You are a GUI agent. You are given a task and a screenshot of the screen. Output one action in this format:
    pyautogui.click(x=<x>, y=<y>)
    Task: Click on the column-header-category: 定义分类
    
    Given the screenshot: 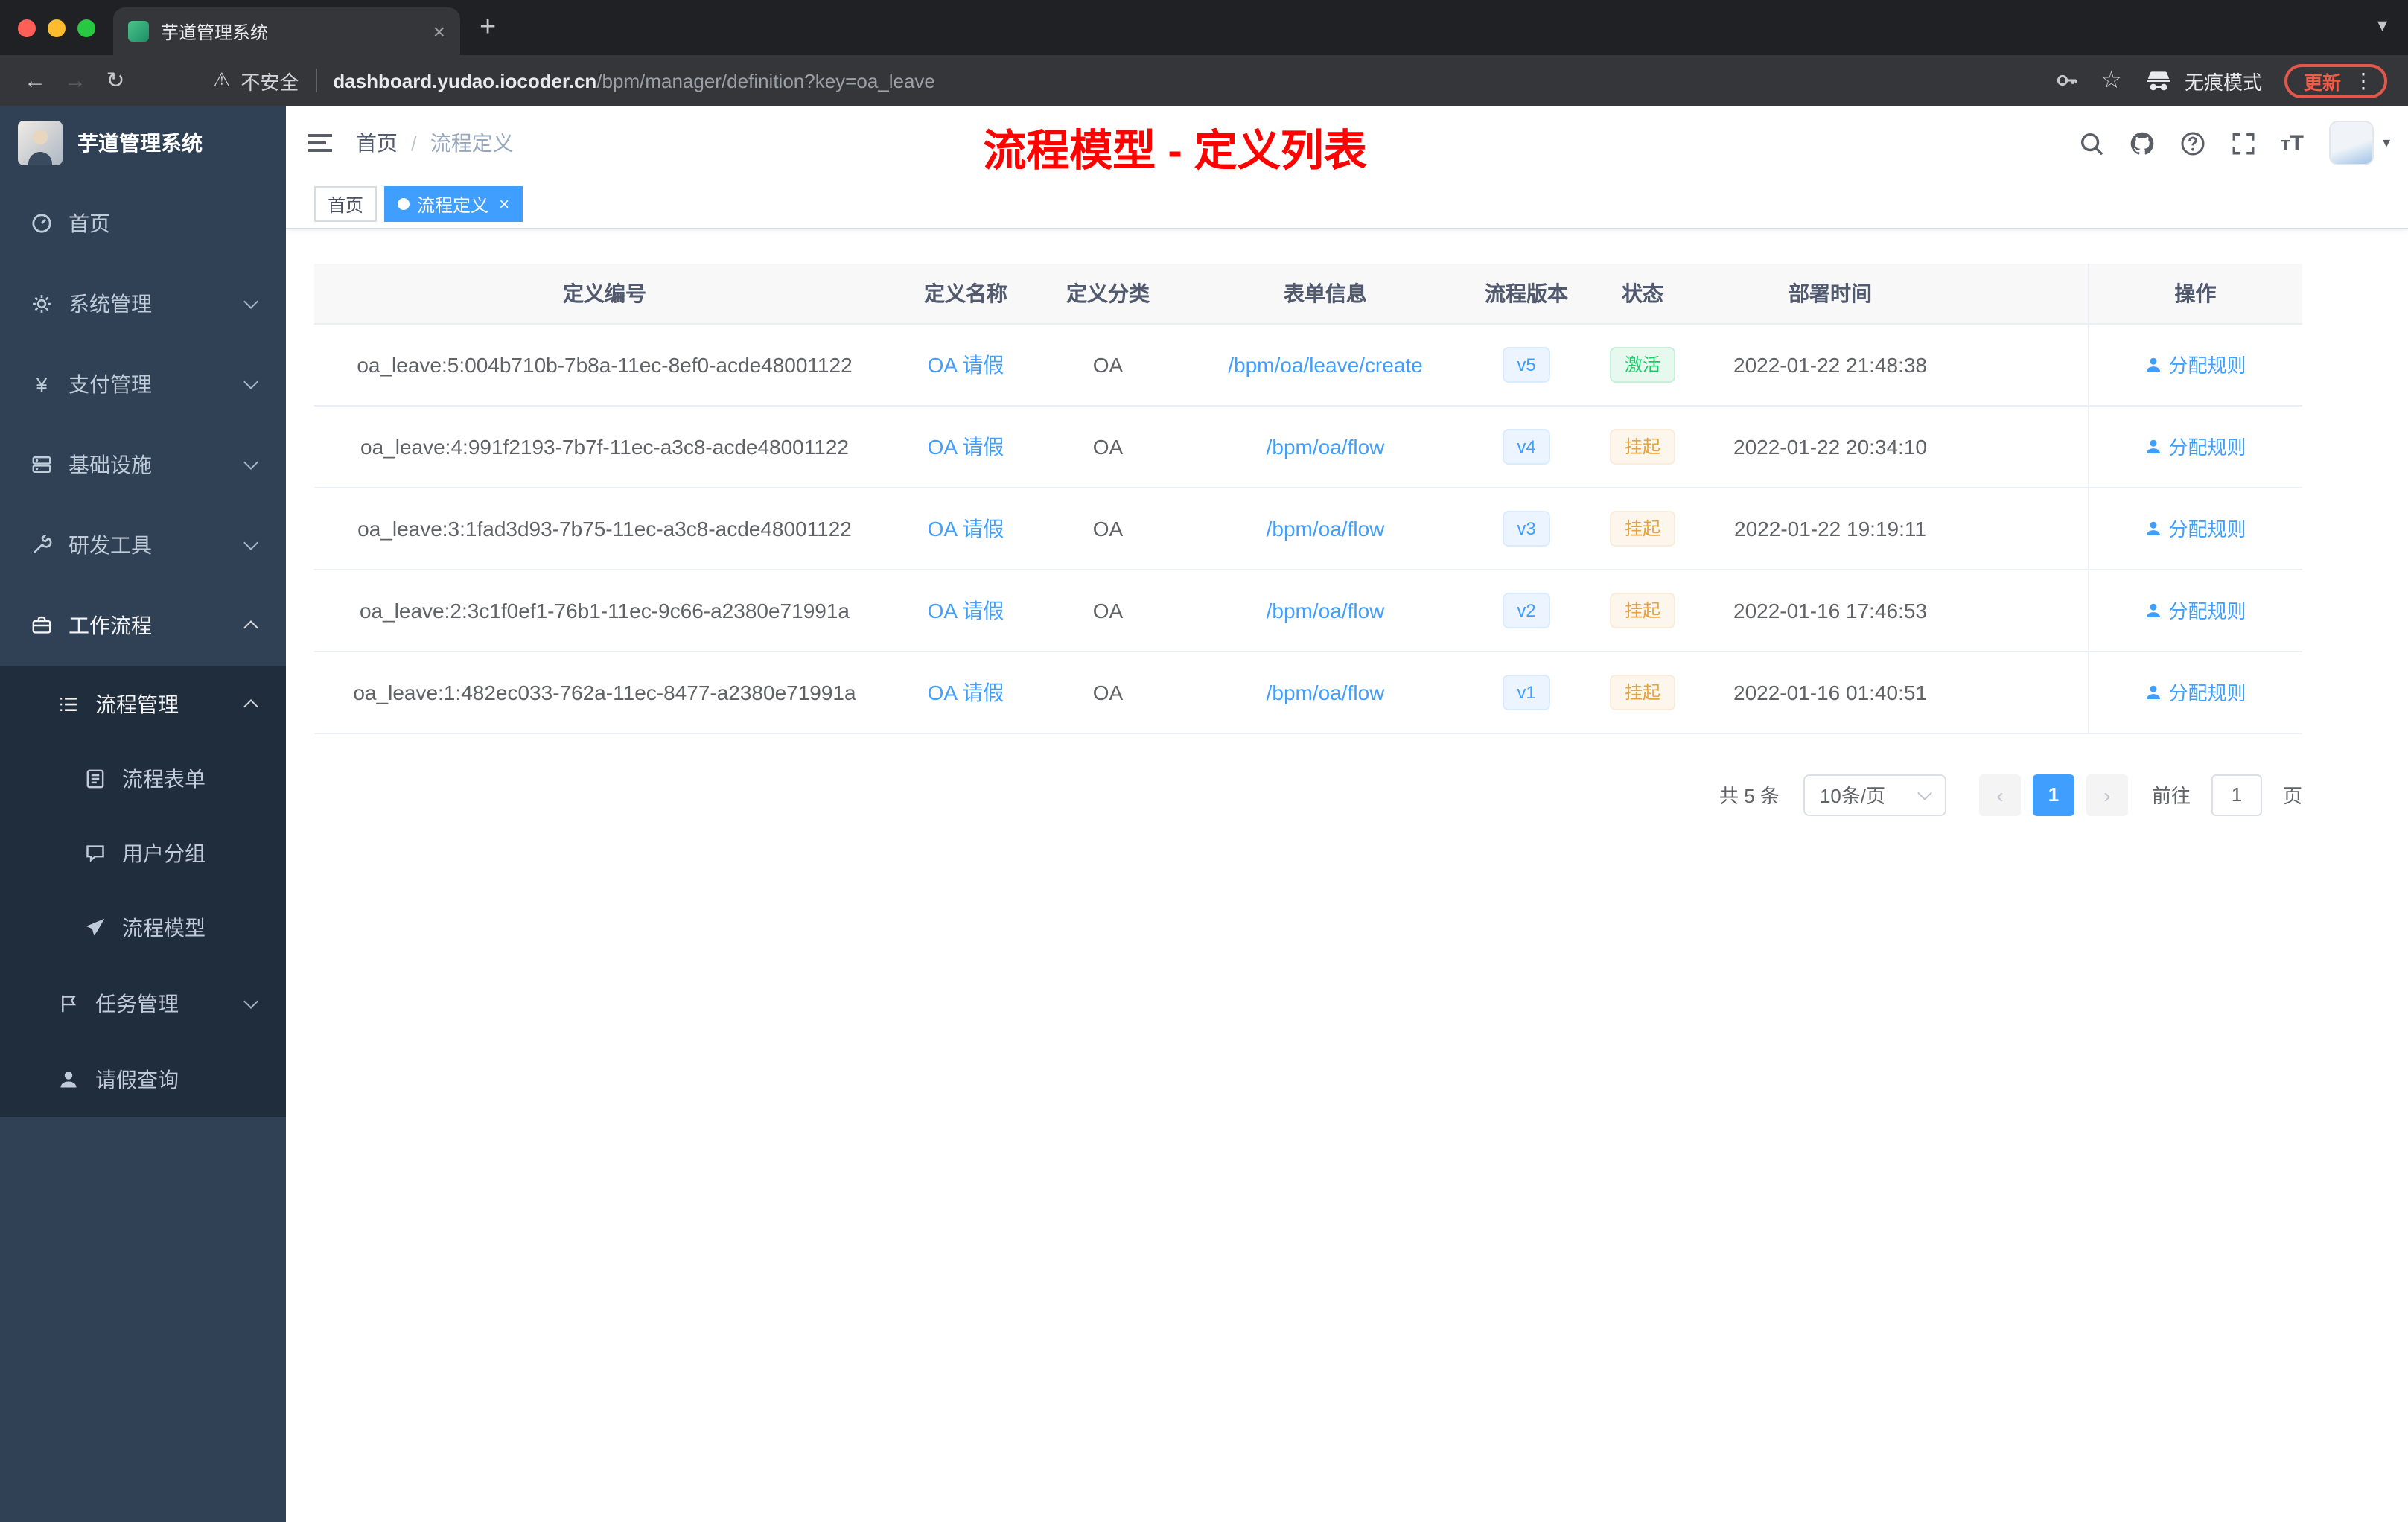 What is the action you would take?
    pyautogui.click(x=1107, y=294)
    